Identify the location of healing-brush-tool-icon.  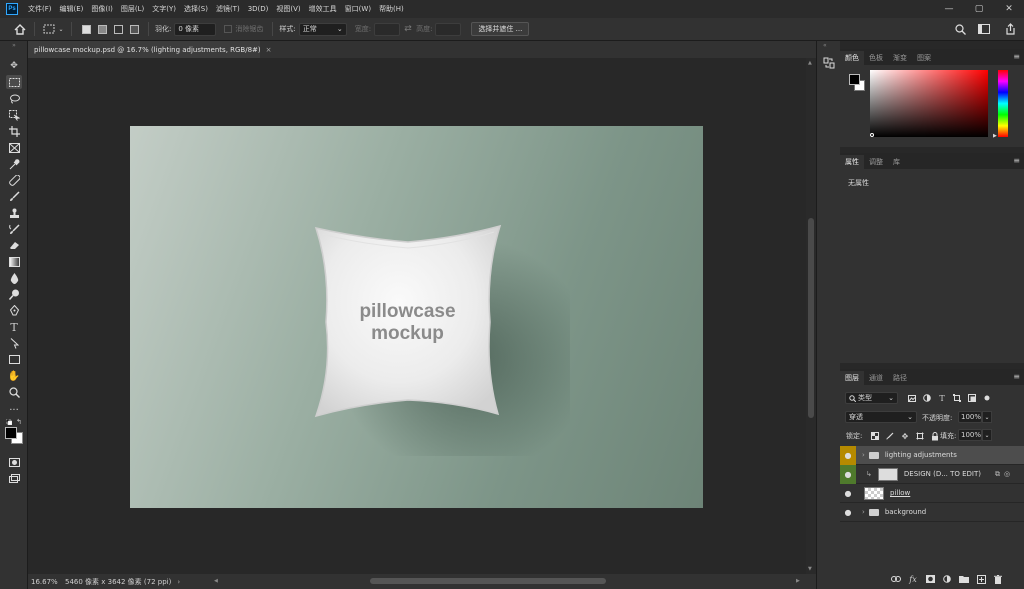
(14, 180).